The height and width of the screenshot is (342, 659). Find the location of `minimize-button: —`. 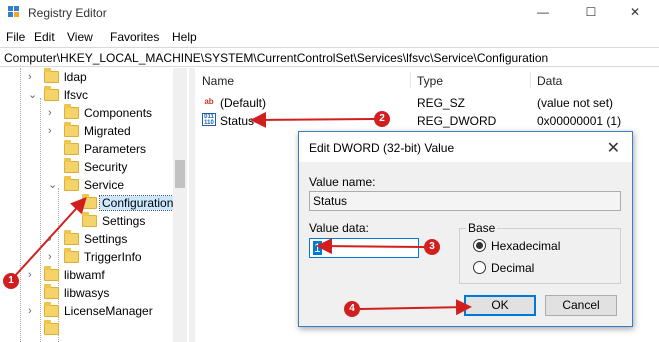

minimize-button: — is located at coordinates (543, 13).